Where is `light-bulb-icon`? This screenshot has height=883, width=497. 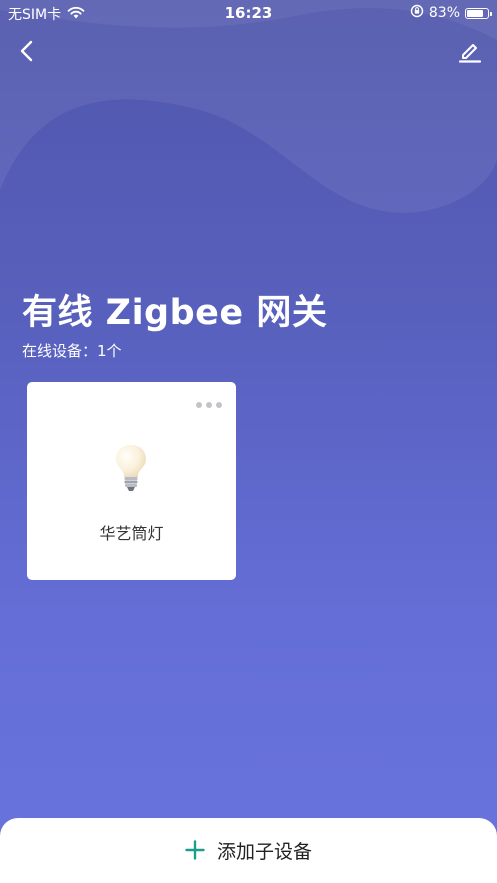 light-bulb-icon is located at coordinates (131, 468).